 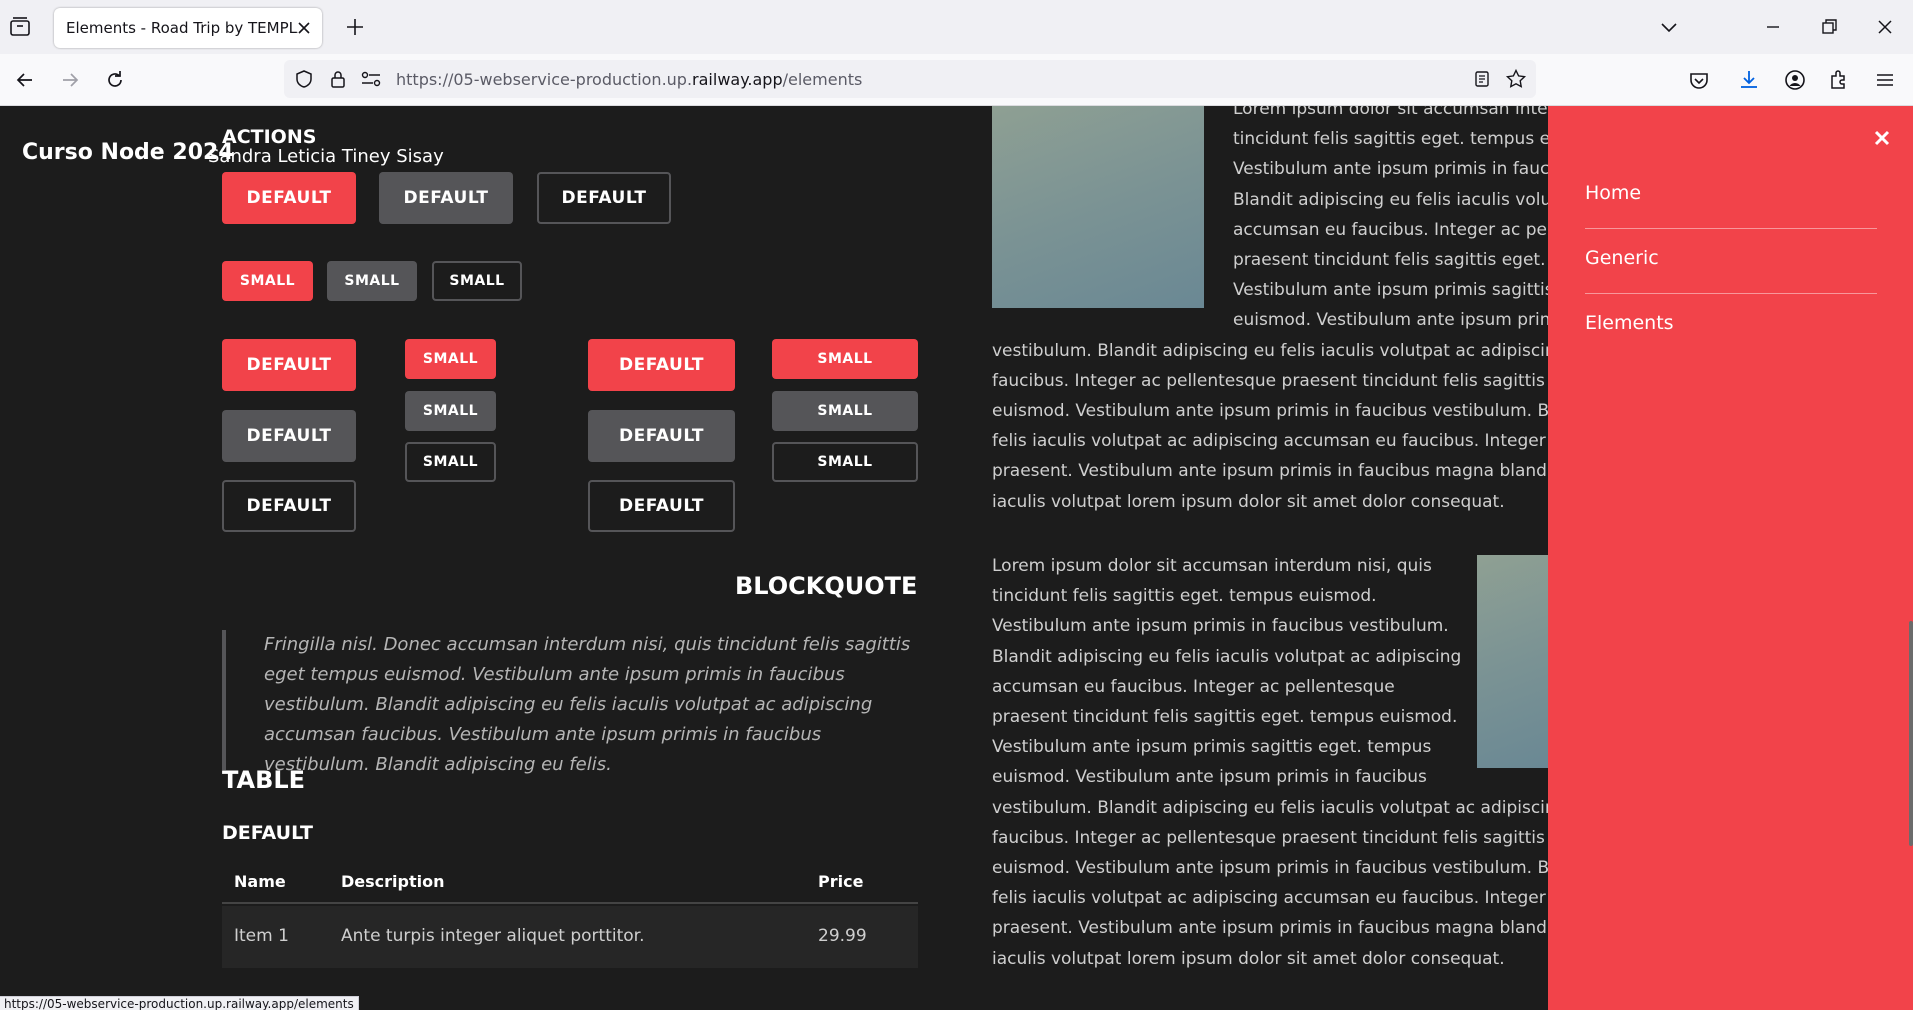 I want to click on stacked-small-gray-button: SMALL, so click(x=450, y=411).